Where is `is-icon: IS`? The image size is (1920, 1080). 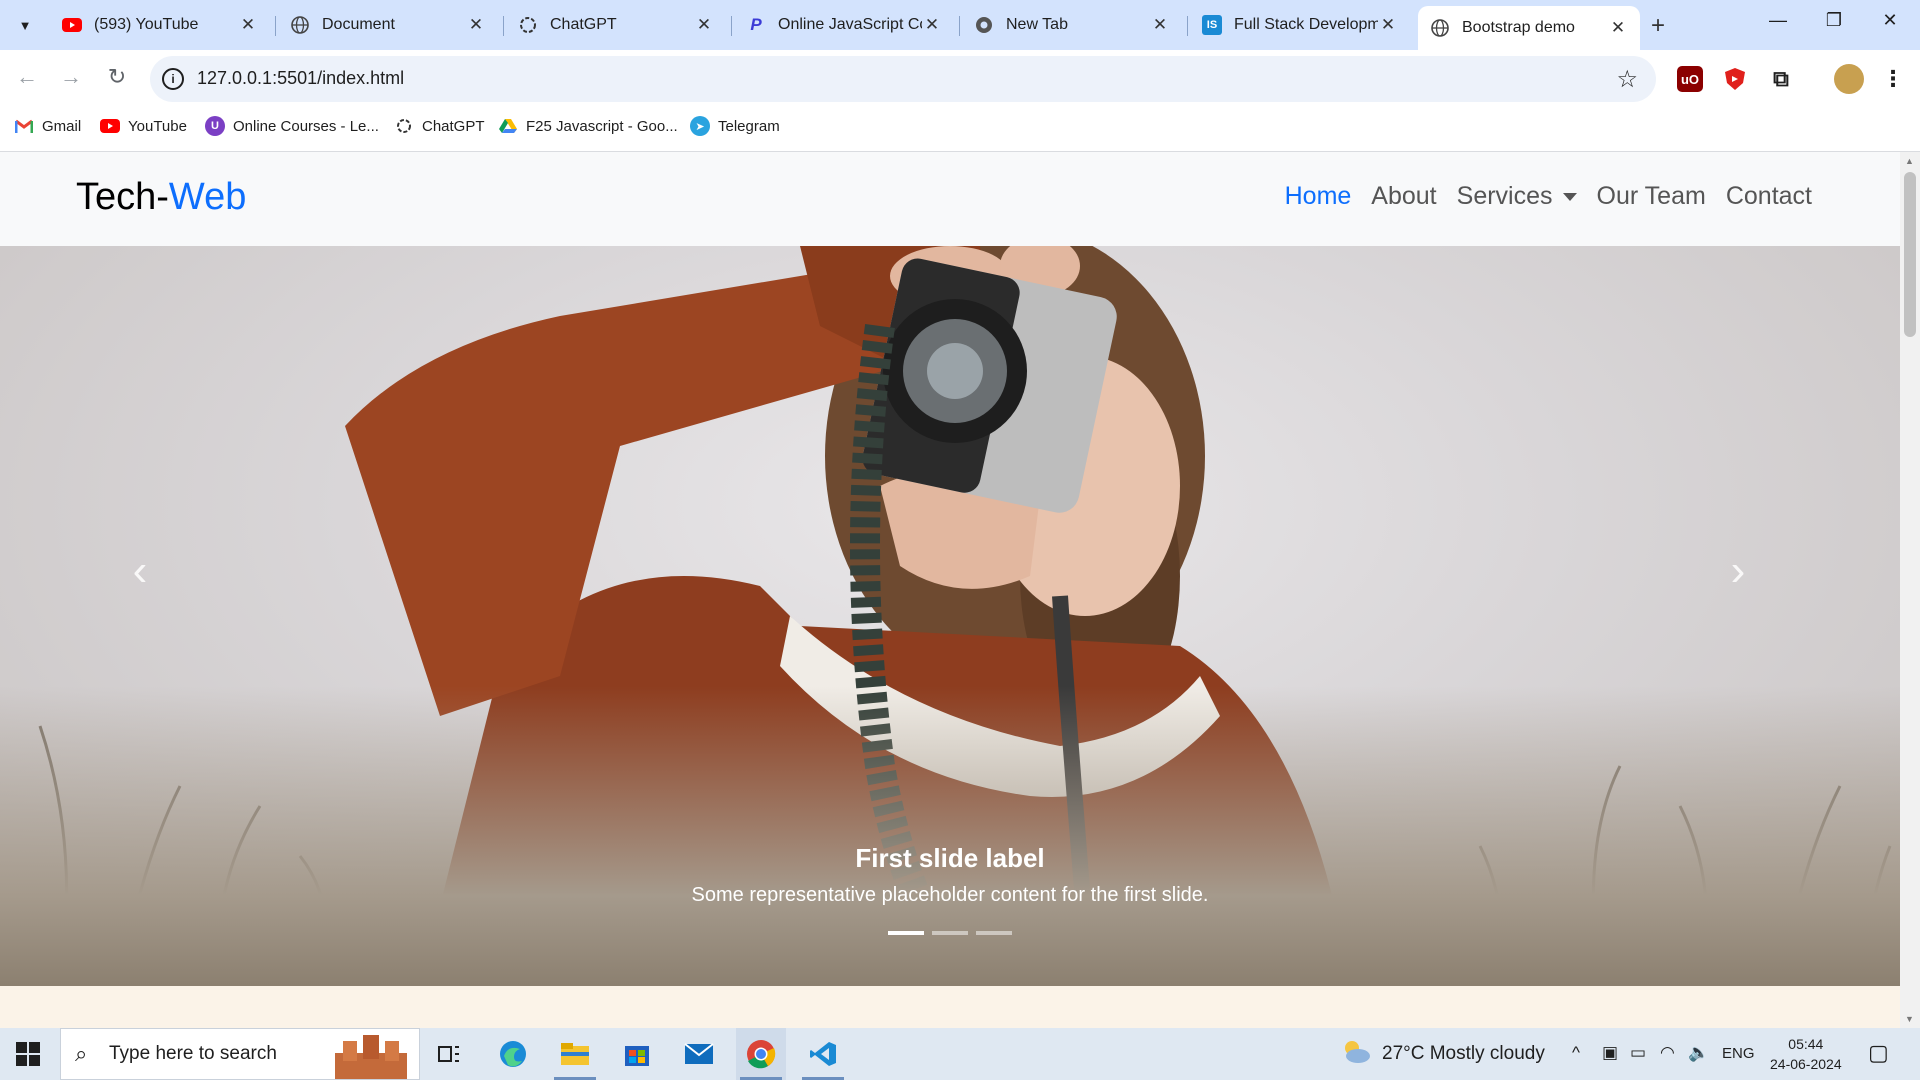
is-icon: IS is located at coordinates (1212, 25).